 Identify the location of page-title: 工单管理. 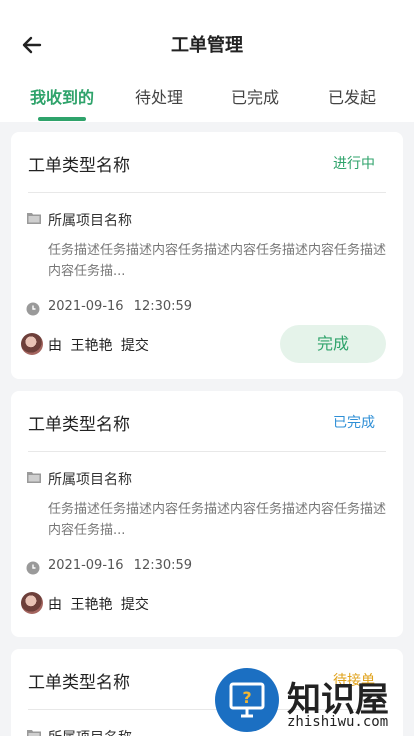
(207, 45).